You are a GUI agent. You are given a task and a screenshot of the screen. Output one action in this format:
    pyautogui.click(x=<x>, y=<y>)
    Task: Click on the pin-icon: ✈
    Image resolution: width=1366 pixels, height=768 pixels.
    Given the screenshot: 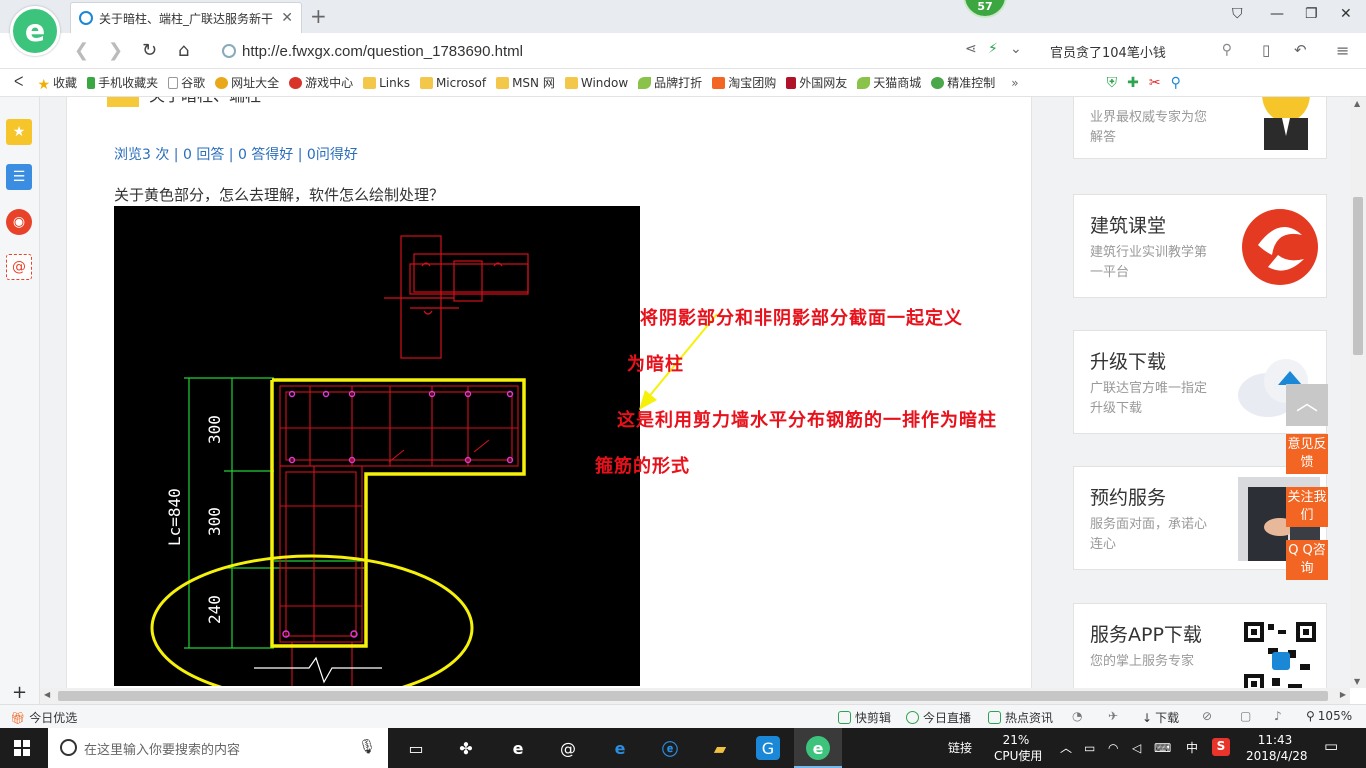 What is the action you would take?
    pyautogui.click(x=1113, y=716)
    